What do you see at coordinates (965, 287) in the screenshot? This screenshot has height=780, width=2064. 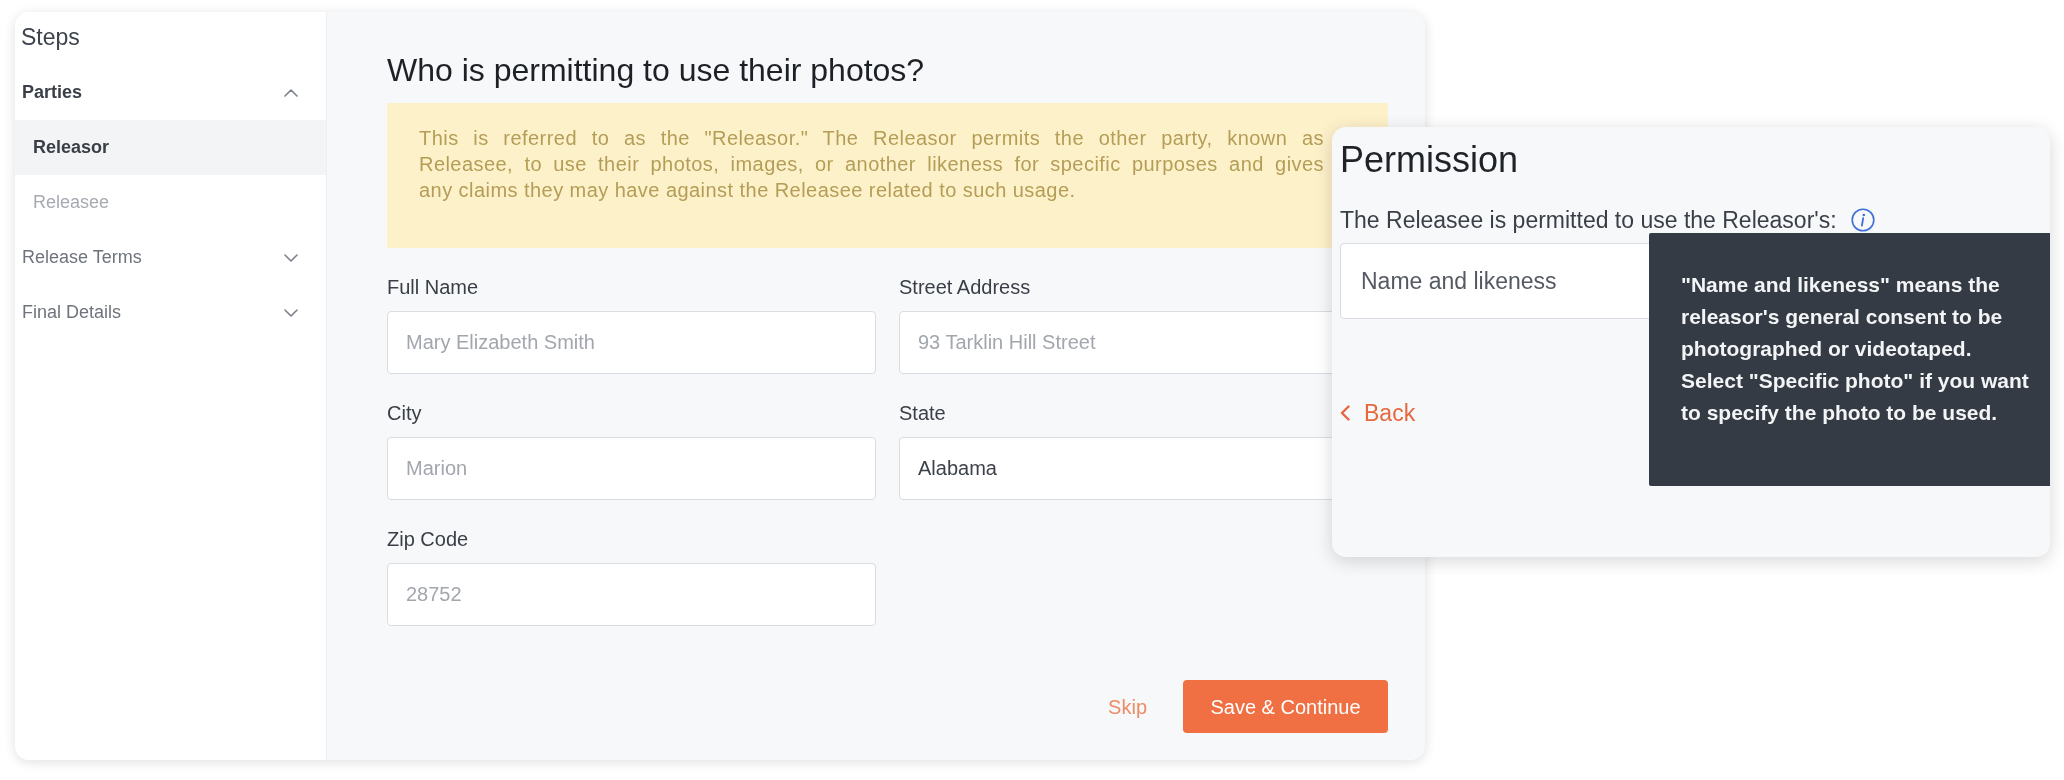 I see `field-label: Street Address` at bounding box center [965, 287].